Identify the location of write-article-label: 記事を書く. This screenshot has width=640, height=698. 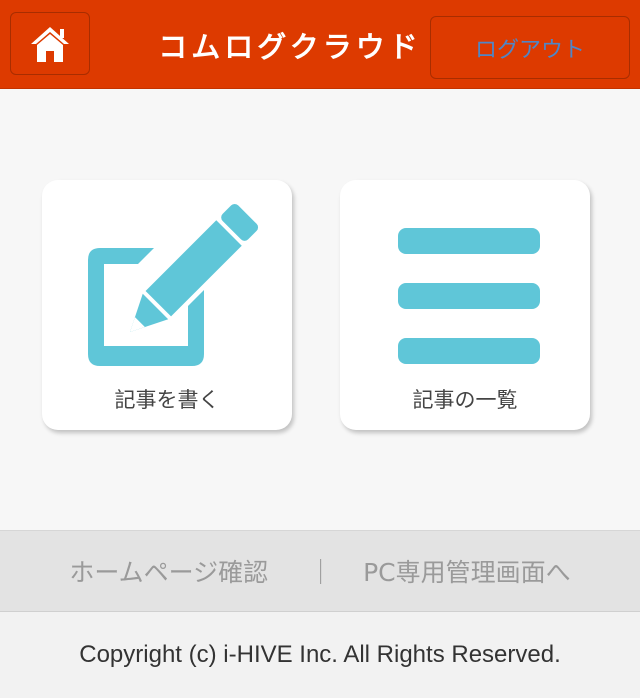
(167, 400).